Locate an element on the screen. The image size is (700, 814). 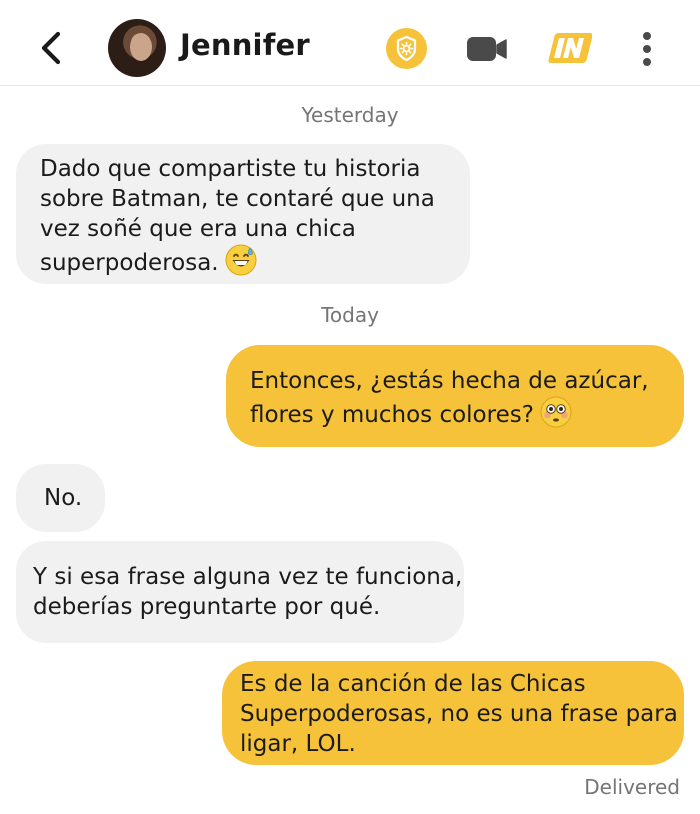
message-line: Entonces, ¿estás hecha de azúcar, is located at coordinates (449, 381).